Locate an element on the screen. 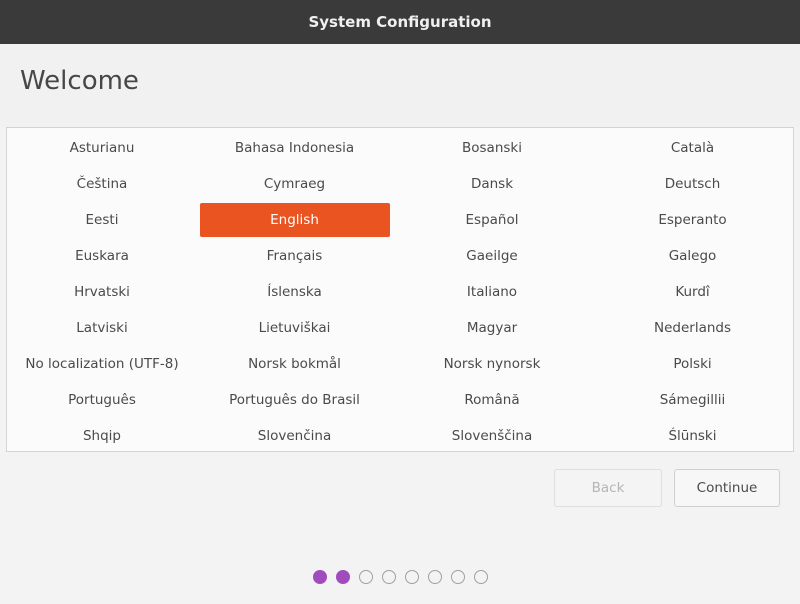 The height and width of the screenshot is (604, 800). language-item: Latviski is located at coordinates (102, 328).